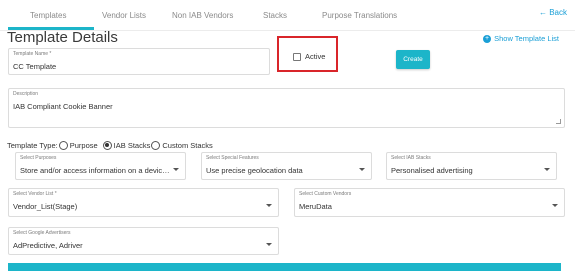 The width and height of the screenshot is (575, 273). I want to click on select-special-features-label: Select Special Features, so click(232, 158).